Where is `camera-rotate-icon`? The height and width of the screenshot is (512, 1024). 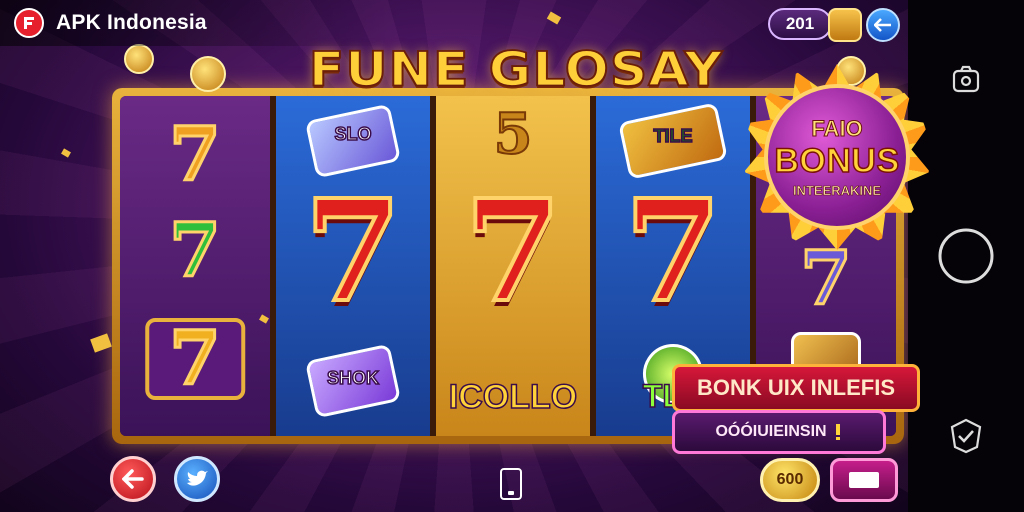
camera-rotate-icon is located at coordinates (966, 79).